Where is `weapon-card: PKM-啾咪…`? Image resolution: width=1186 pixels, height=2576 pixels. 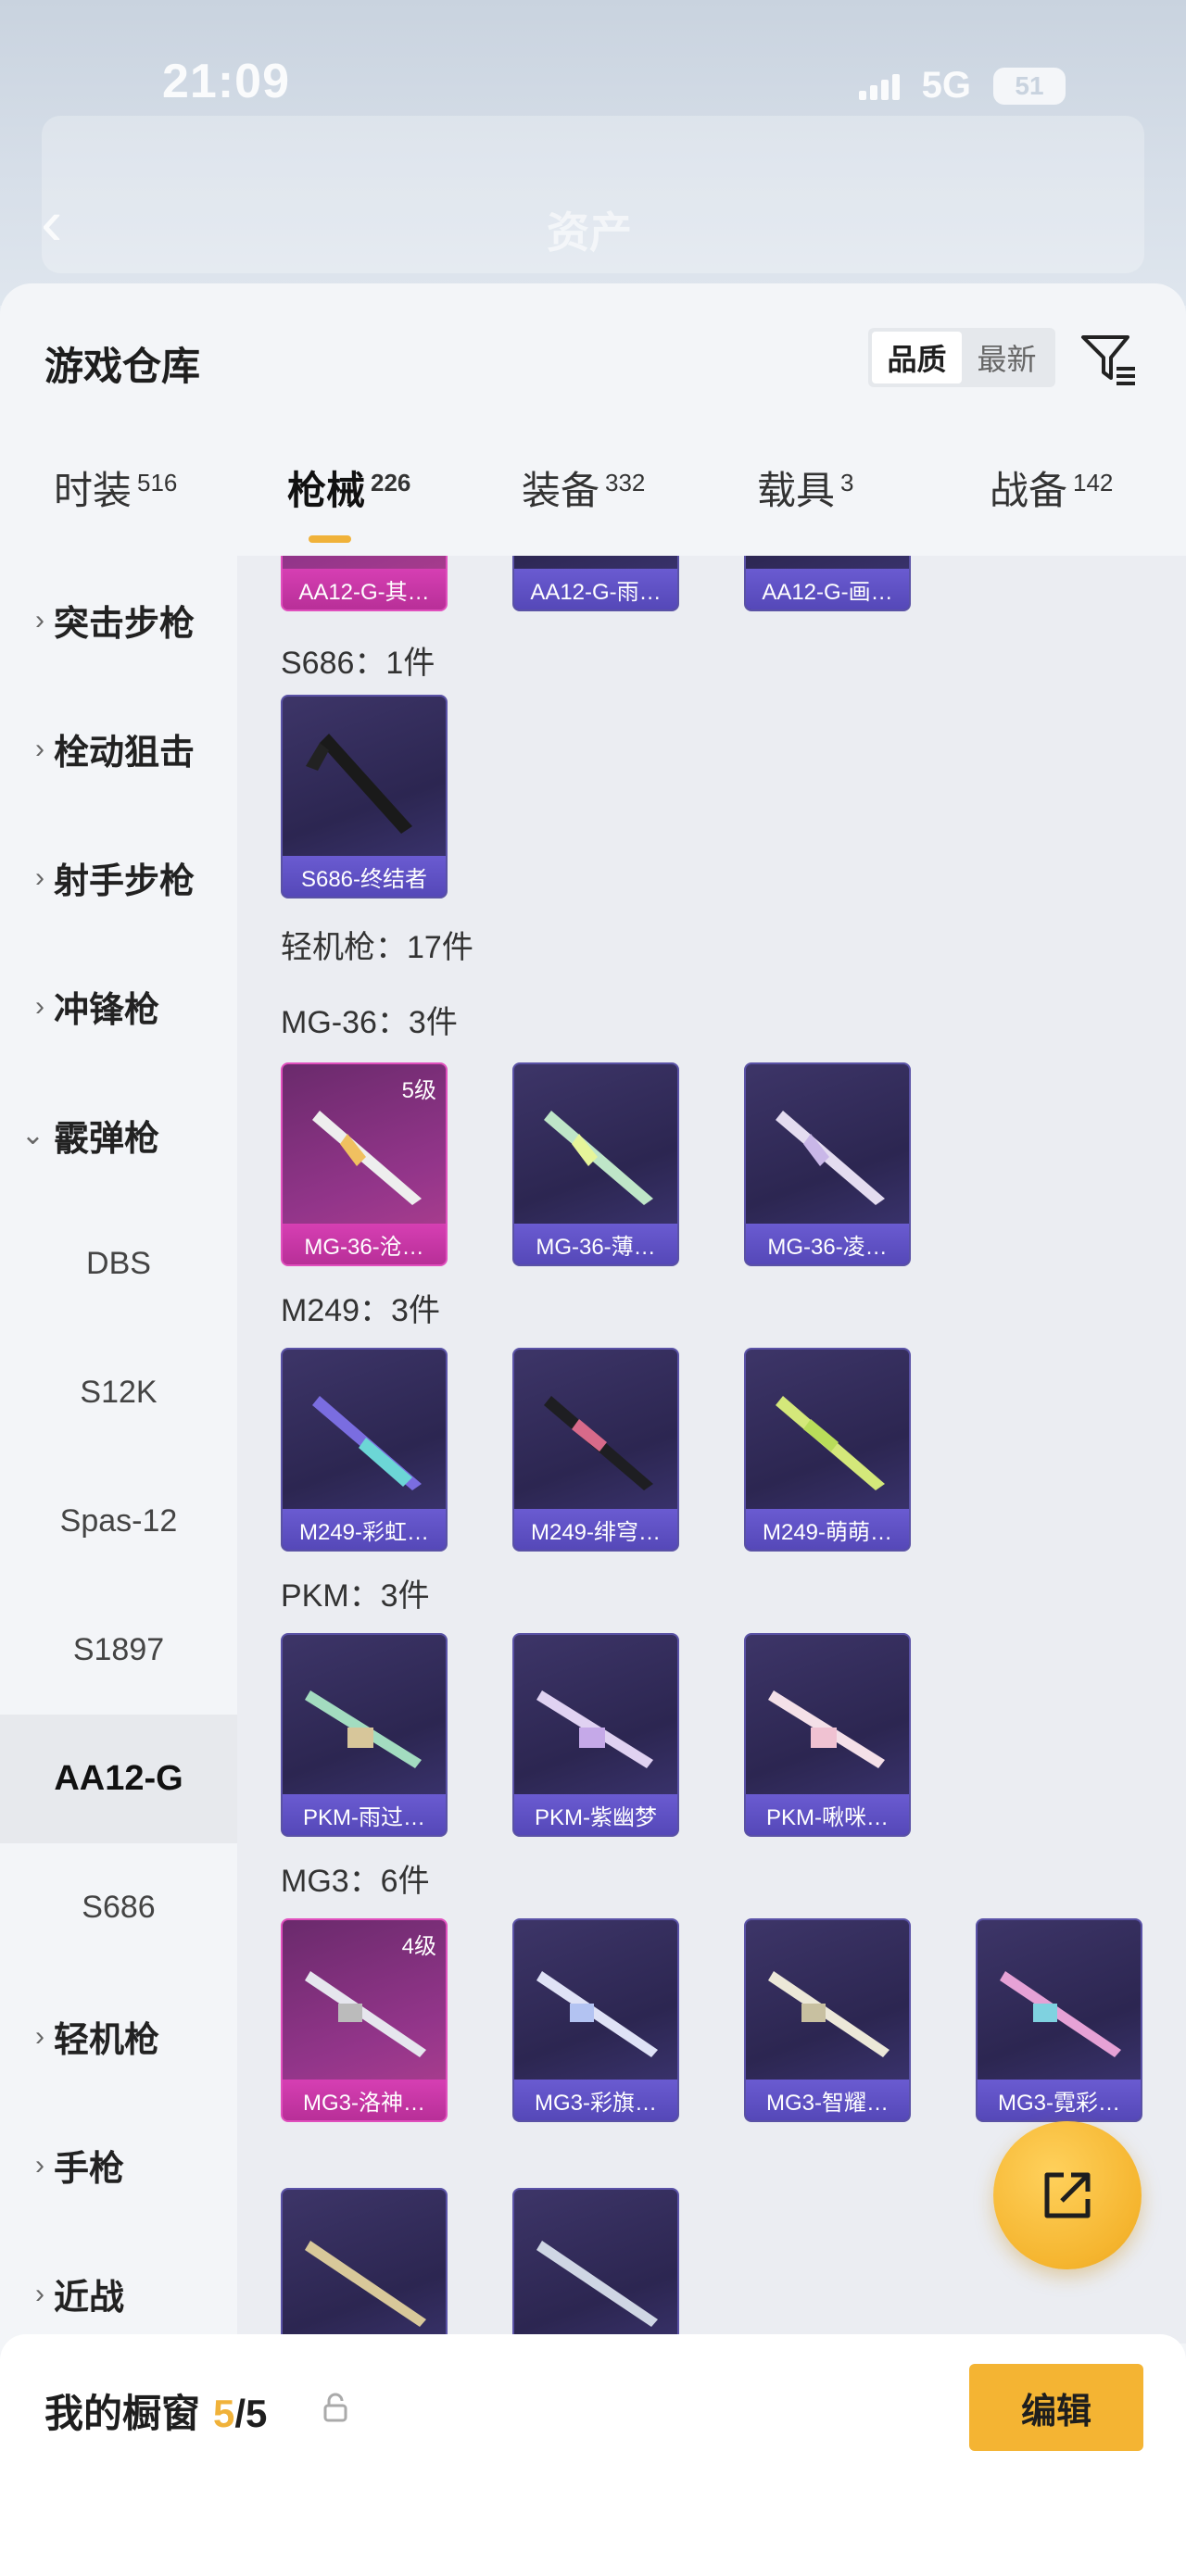 weapon-card: PKM-啾咪… is located at coordinates (827, 1735).